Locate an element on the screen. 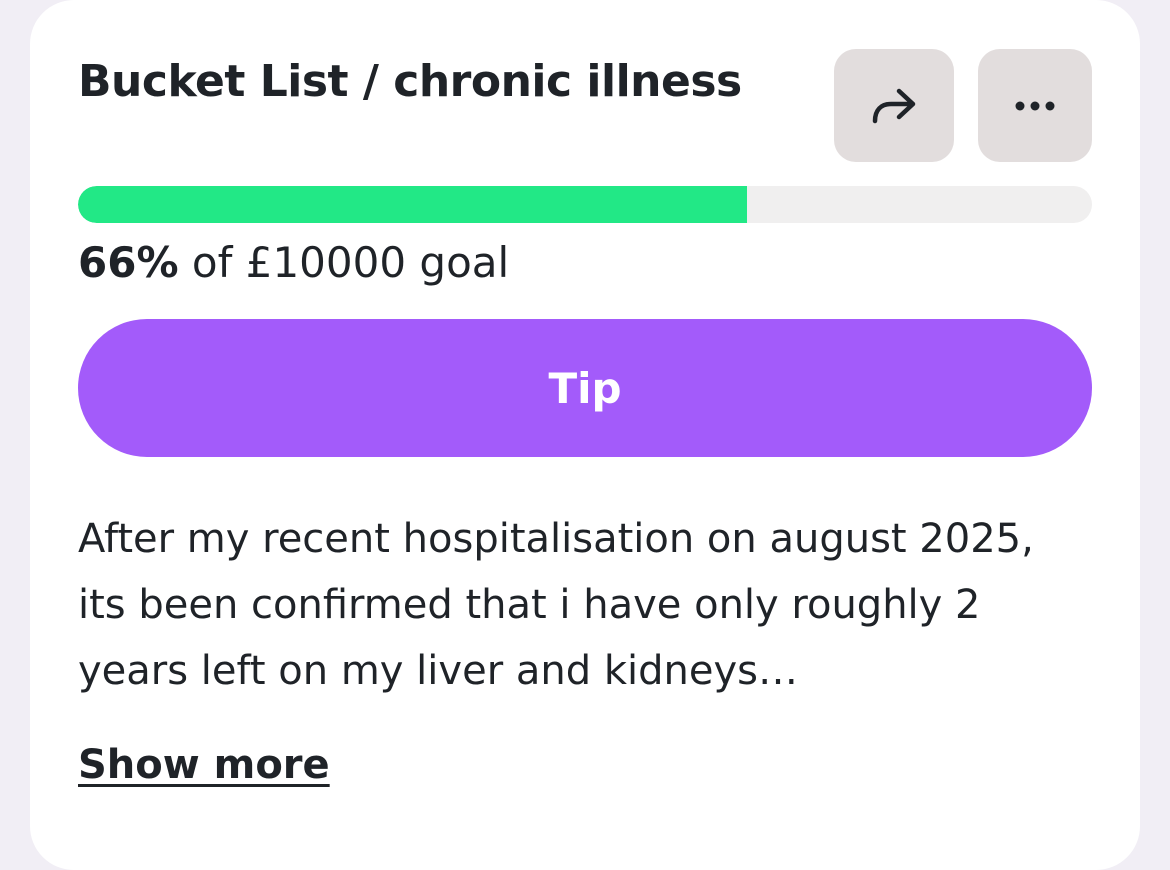  more-dots-icon is located at coordinates (1035, 105).